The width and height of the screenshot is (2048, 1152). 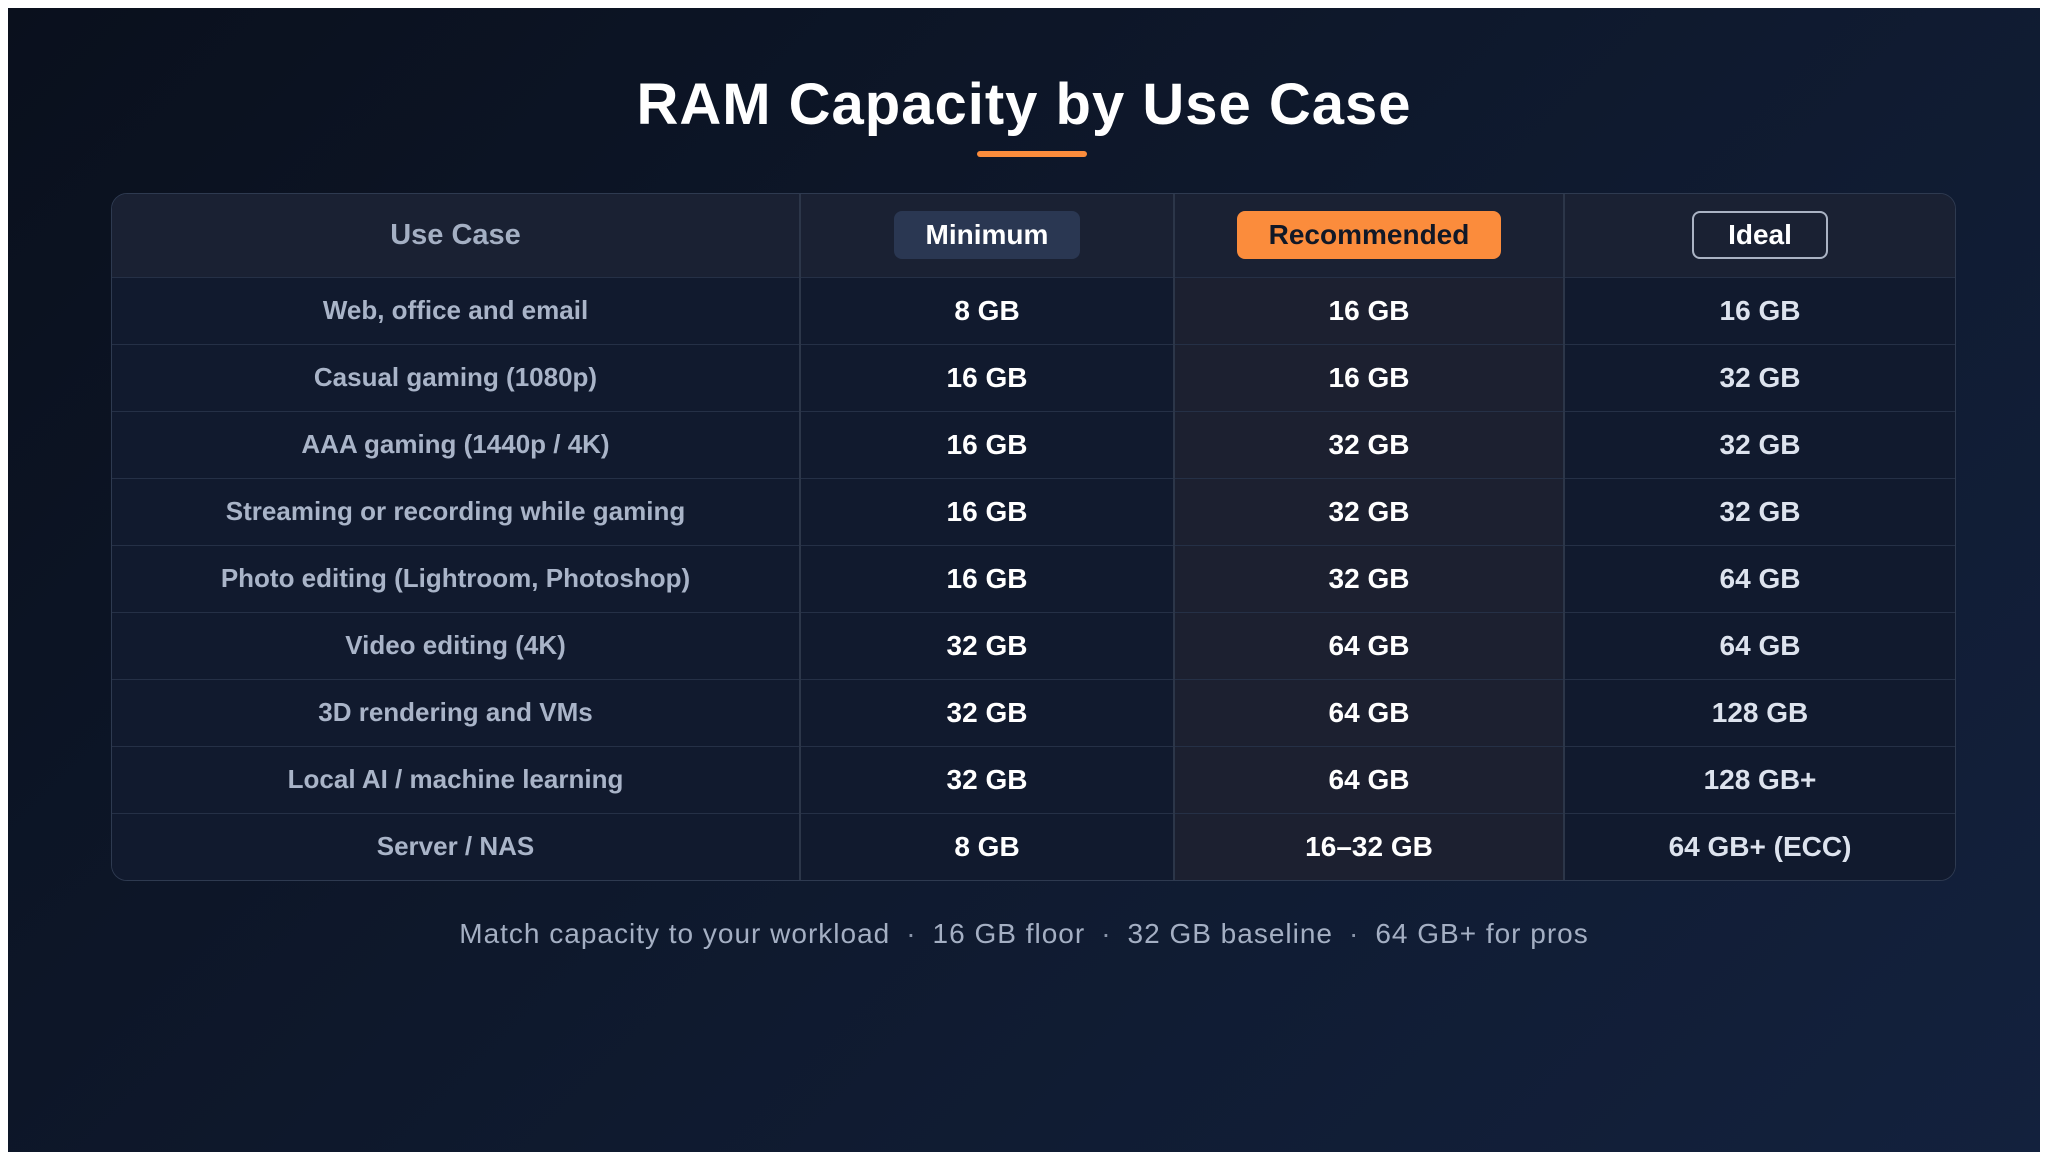 I want to click on use-case-cell: AAA gaming (1440p / 4K), so click(x=456, y=444).